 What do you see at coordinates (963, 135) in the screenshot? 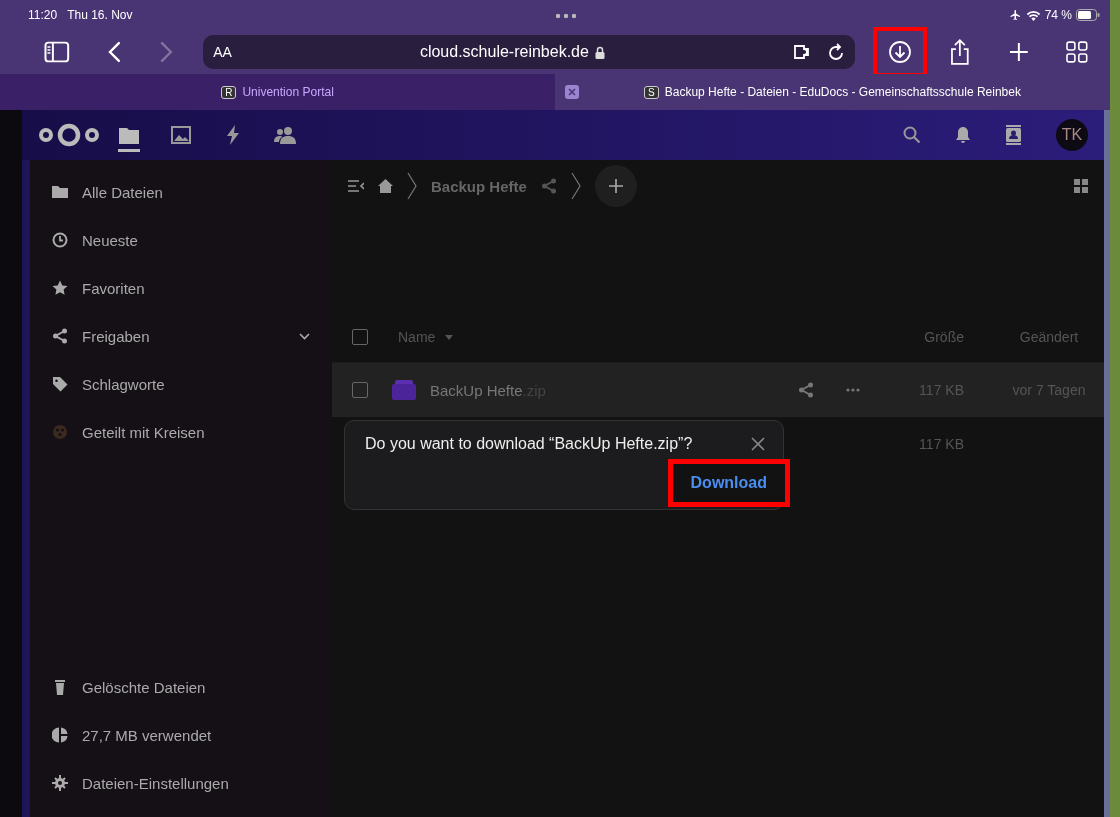
I see `bell-icon` at bounding box center [963, 135].